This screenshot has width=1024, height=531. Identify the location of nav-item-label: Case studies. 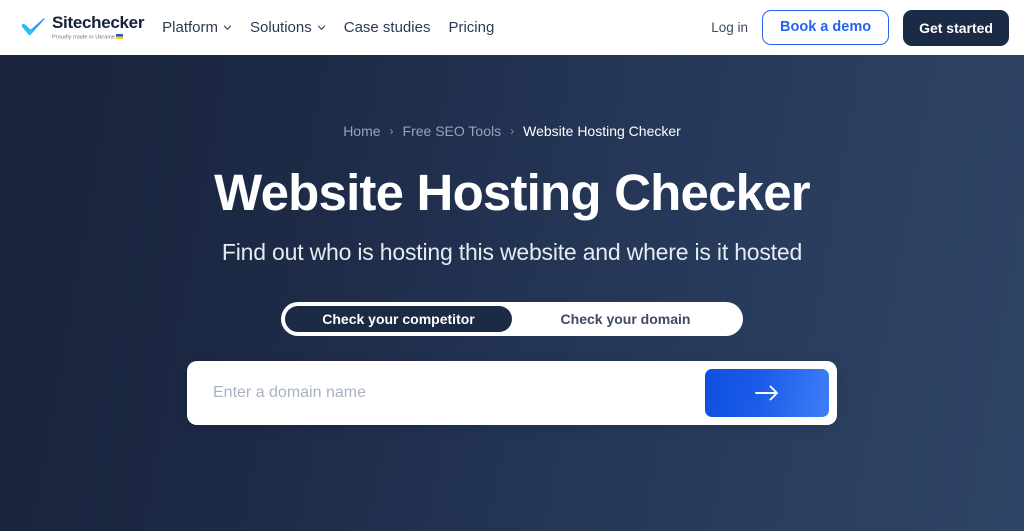
(387, 27).